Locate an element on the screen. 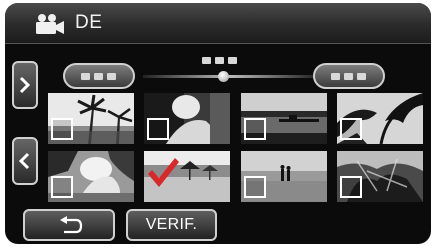 Image resolution: width=439 pixels, height=248 pixels. back-button is located at coordinates (69, 225).